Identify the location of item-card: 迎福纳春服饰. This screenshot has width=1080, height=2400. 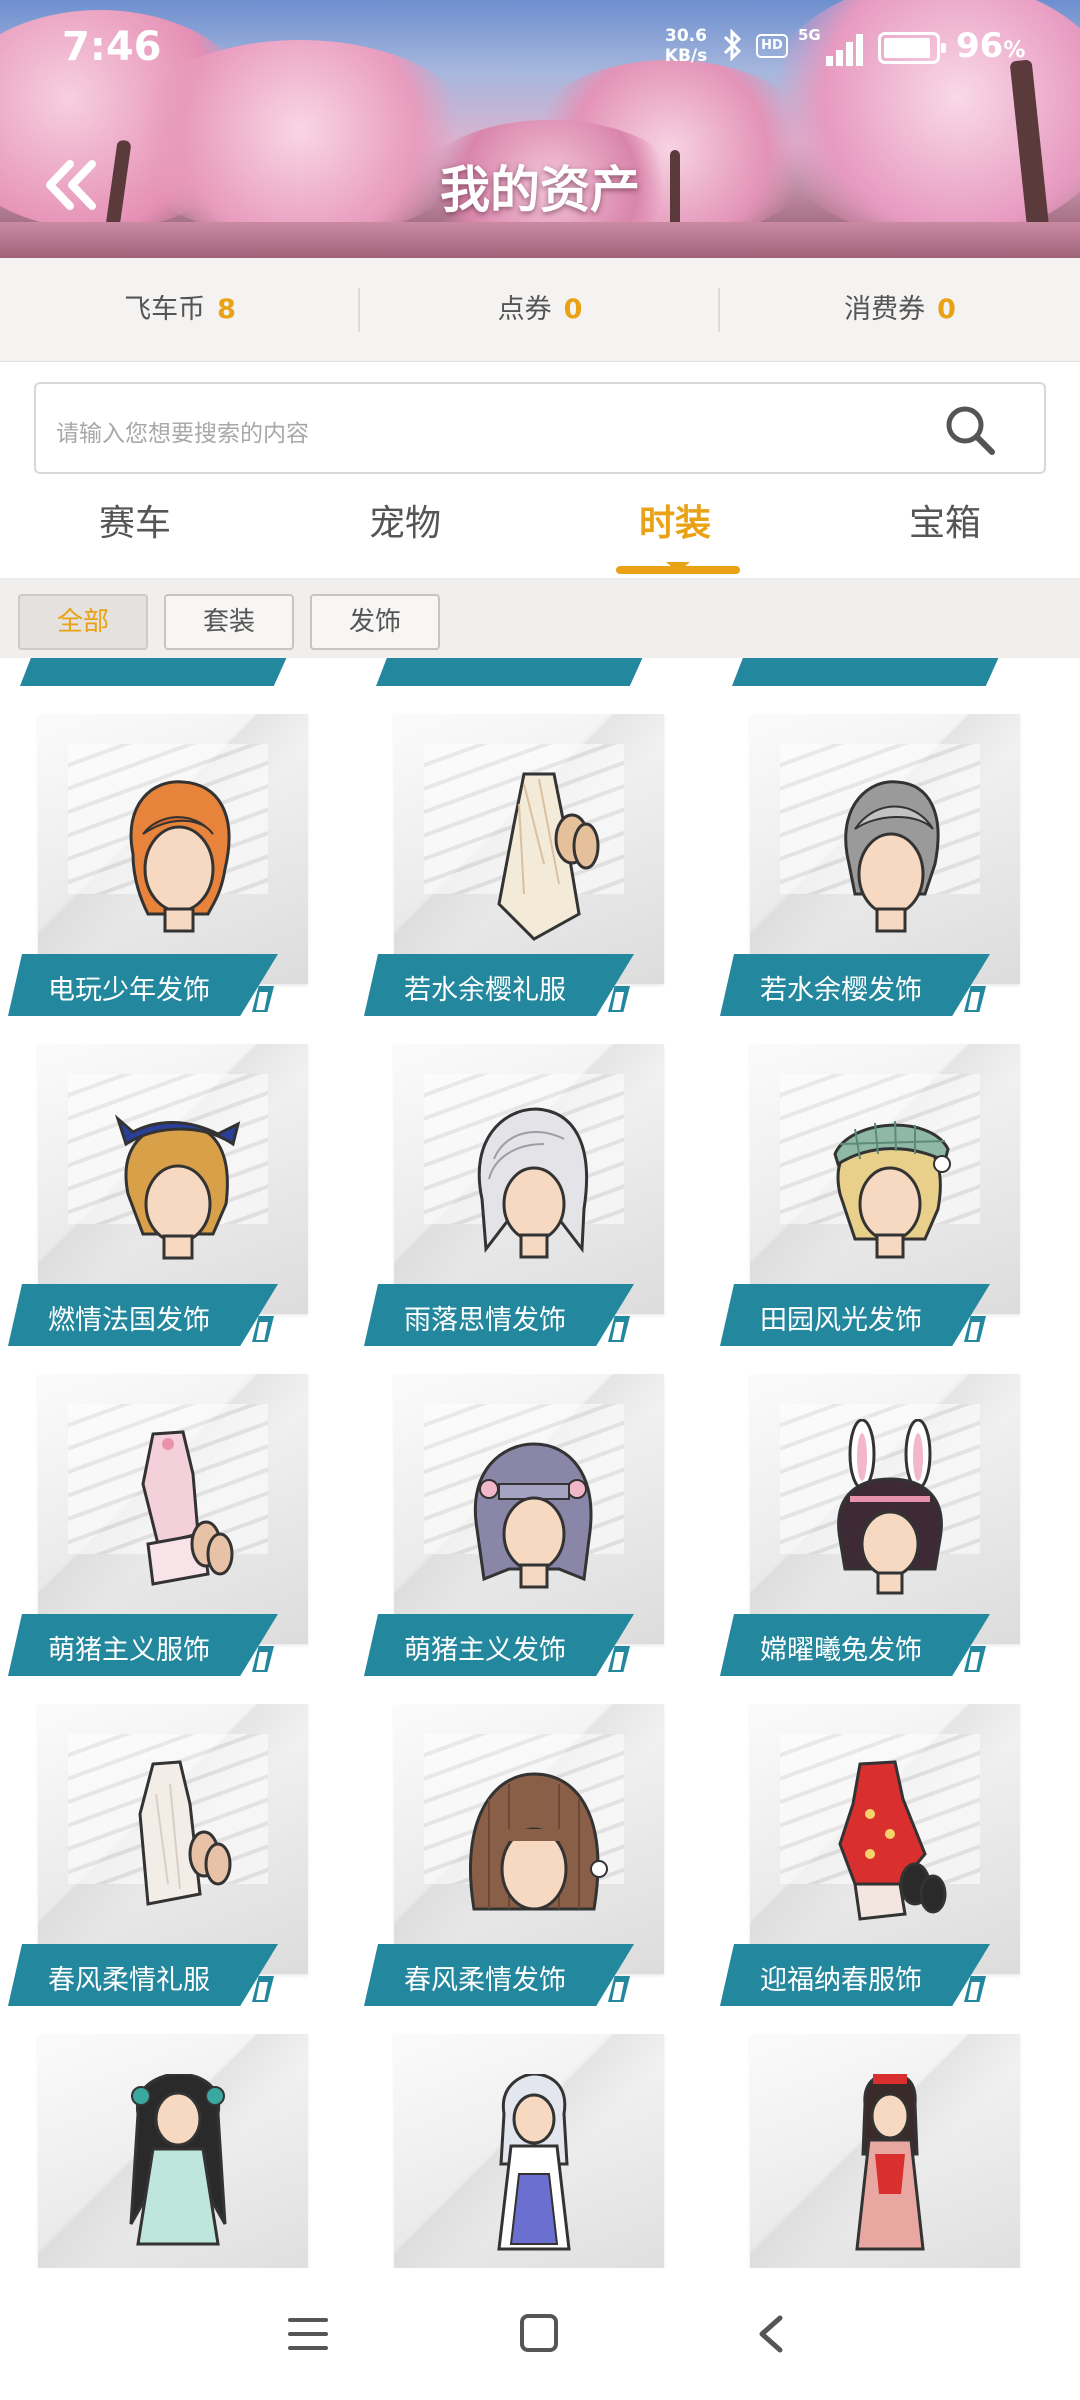
(872, 1856).